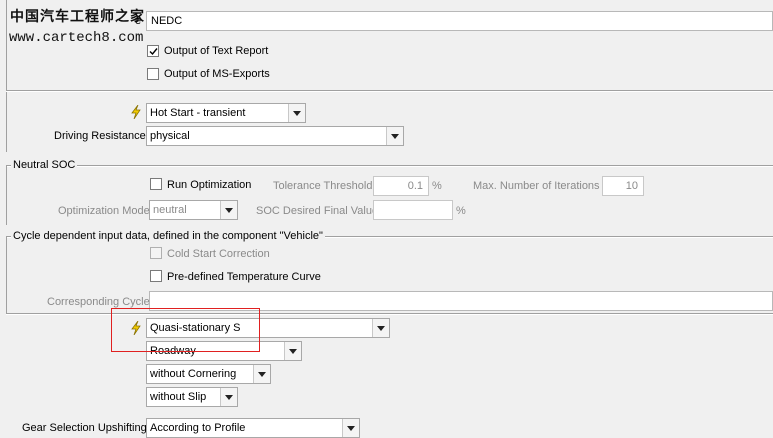 The height and width of the screenshot is (438, 773). What do you see at coordinates (100, 136) in the screenshot?
I see `driving-resistance-label: Driving Resistance` at bounding box center [100, 136].